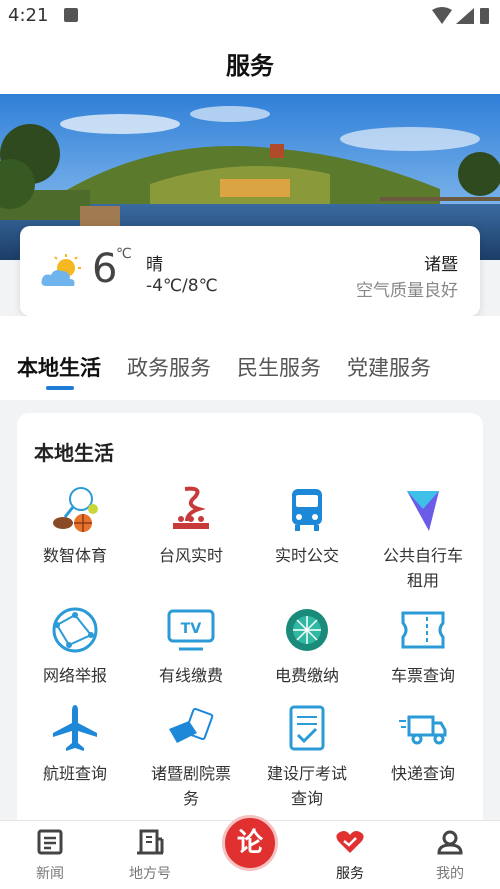 This screenshot has height=889, width=500. Describe the element at coordinates (61, 270) in the screenshot. I see `sunny-cloud-icon` at that location.